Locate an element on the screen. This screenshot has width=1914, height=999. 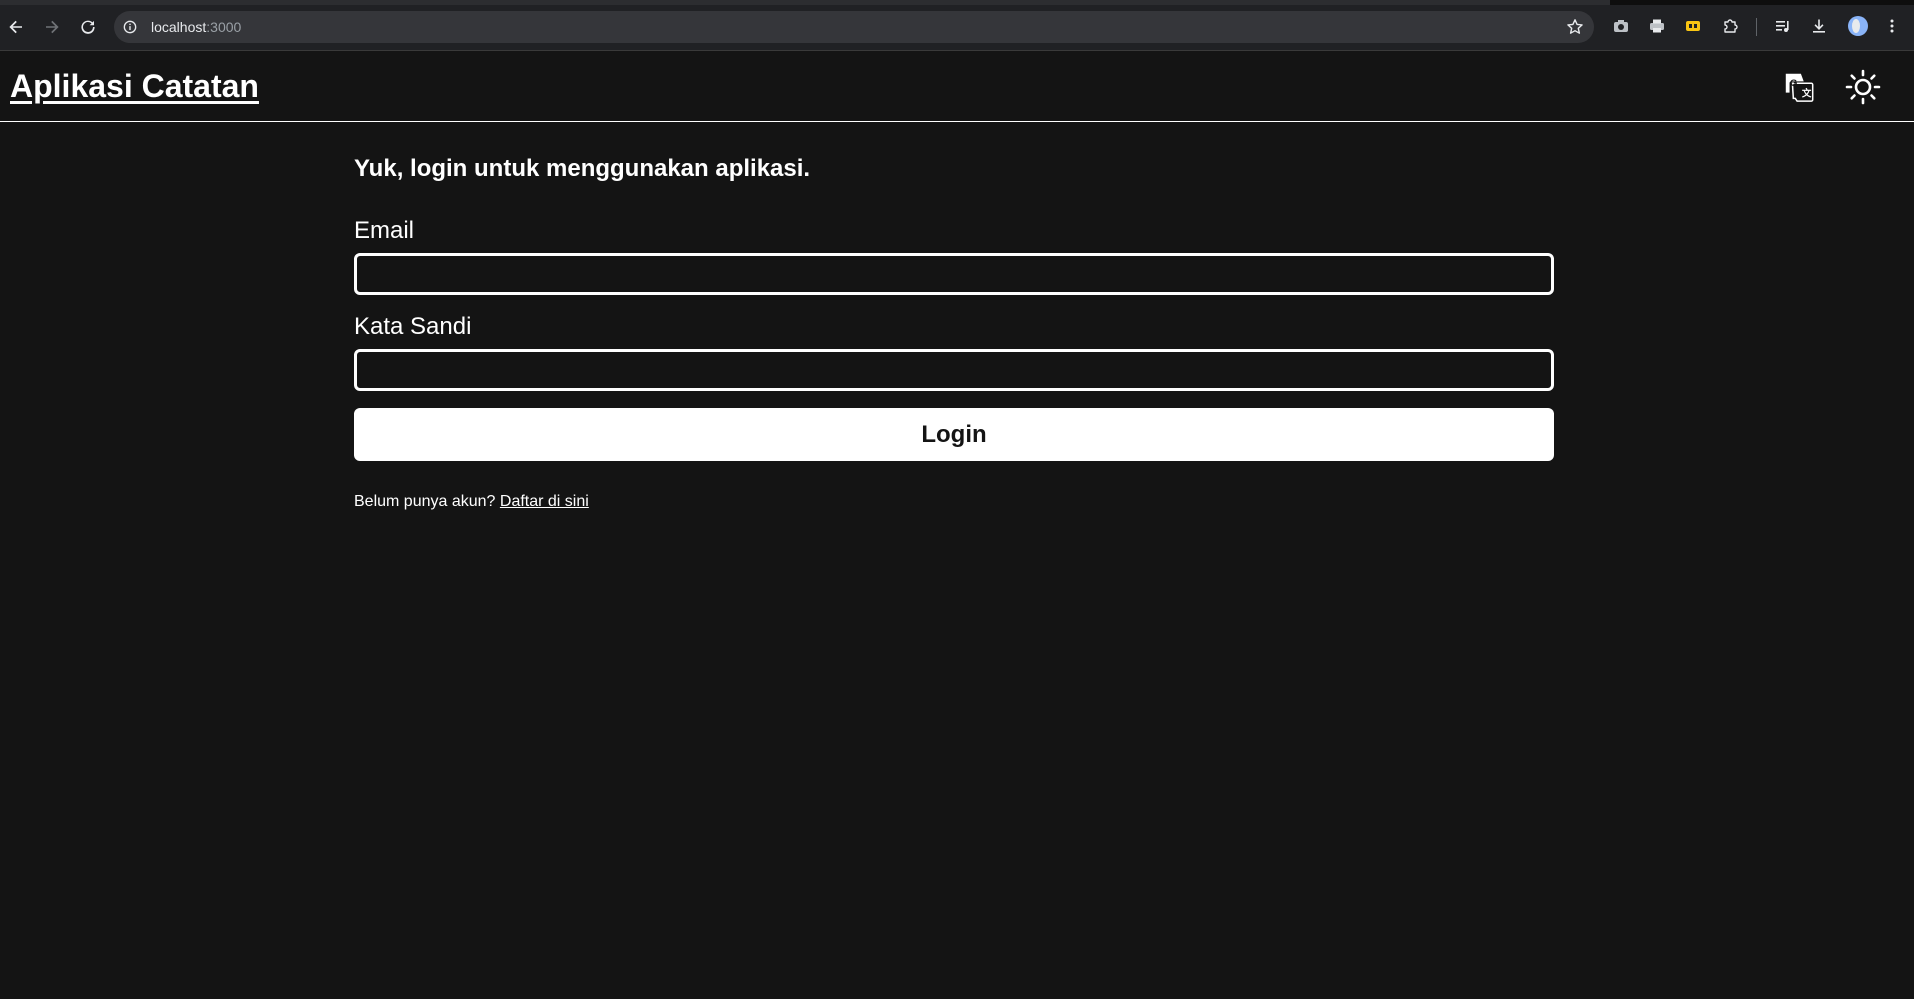
register-prompt: Belum punya akun? Daftar di sini is located at coordinates (471, 502).